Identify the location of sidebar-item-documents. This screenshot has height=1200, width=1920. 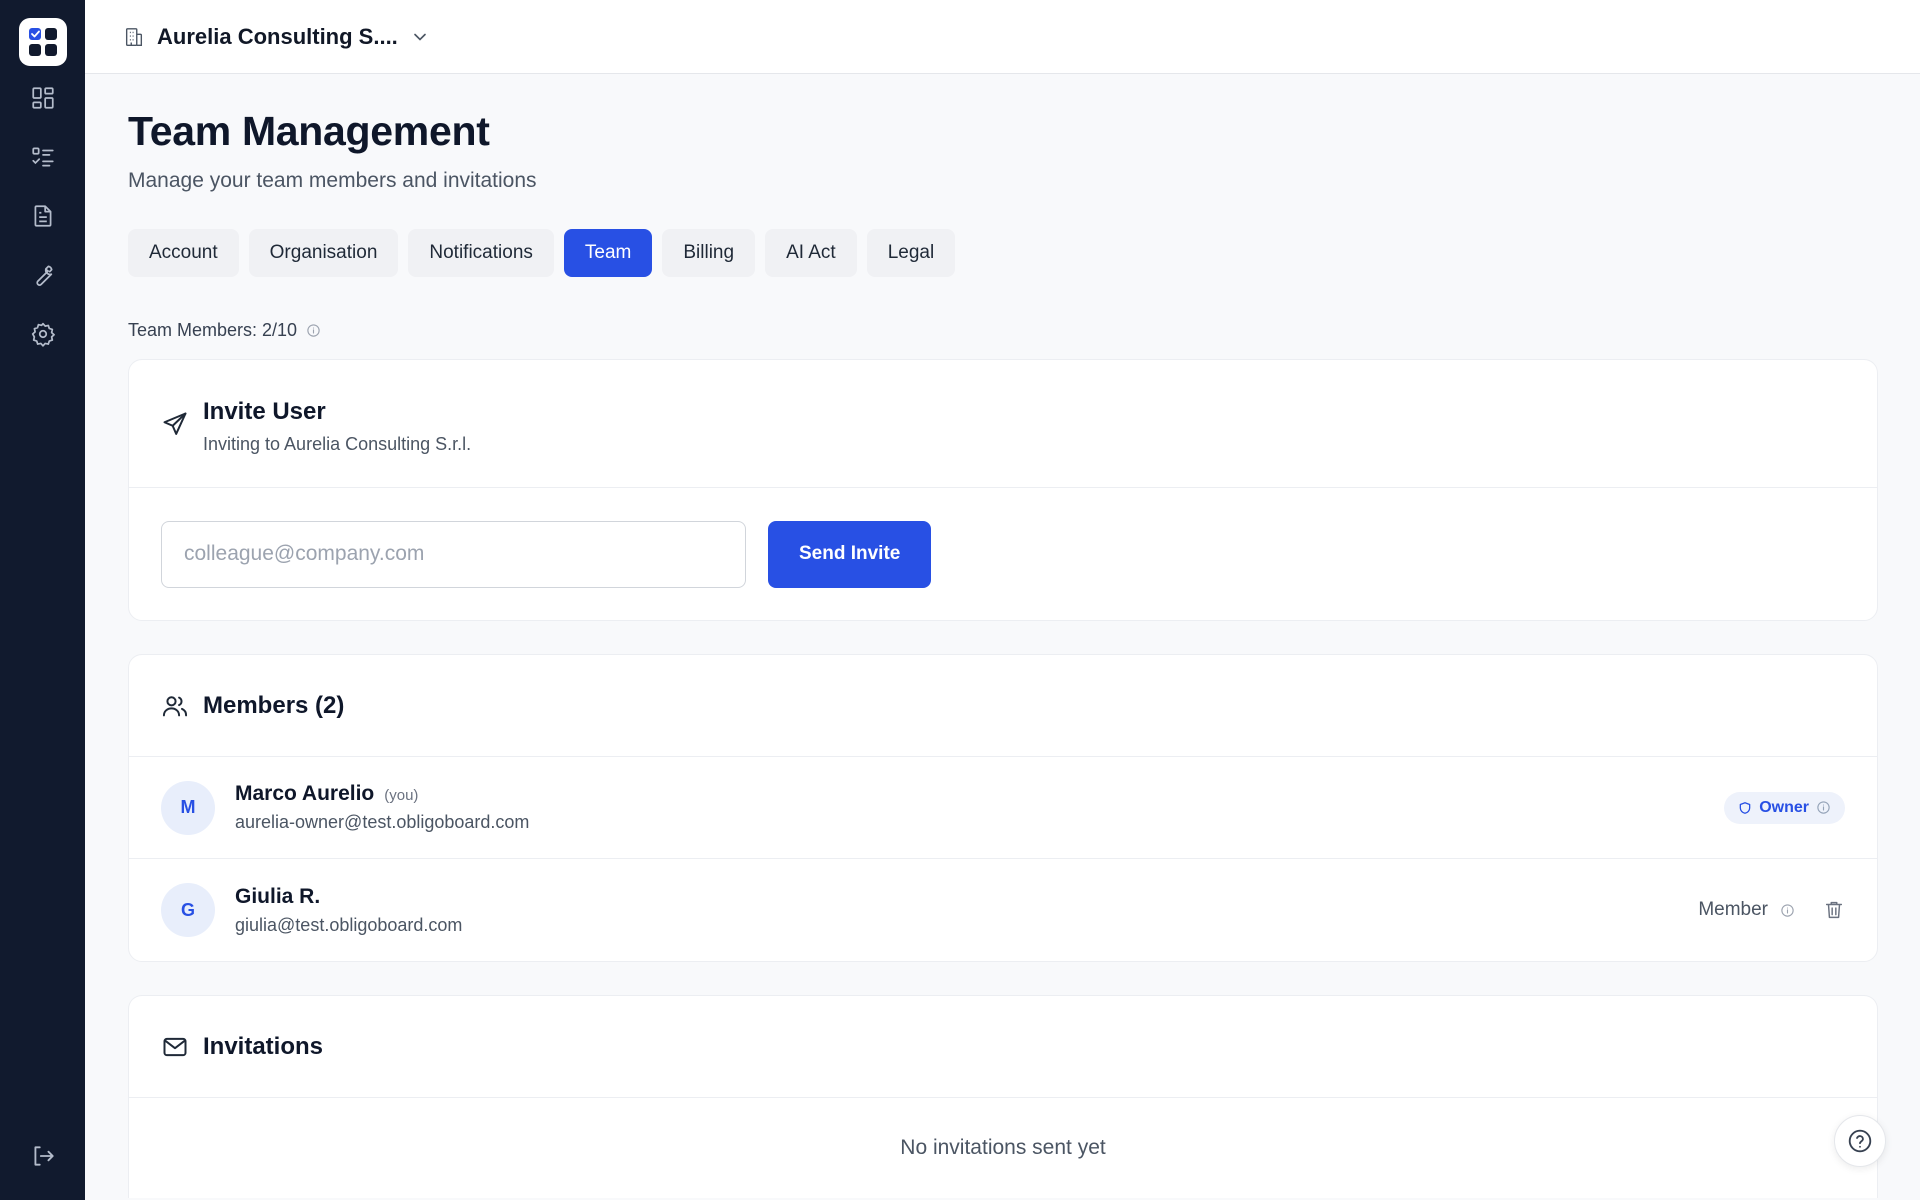
(43, 216).